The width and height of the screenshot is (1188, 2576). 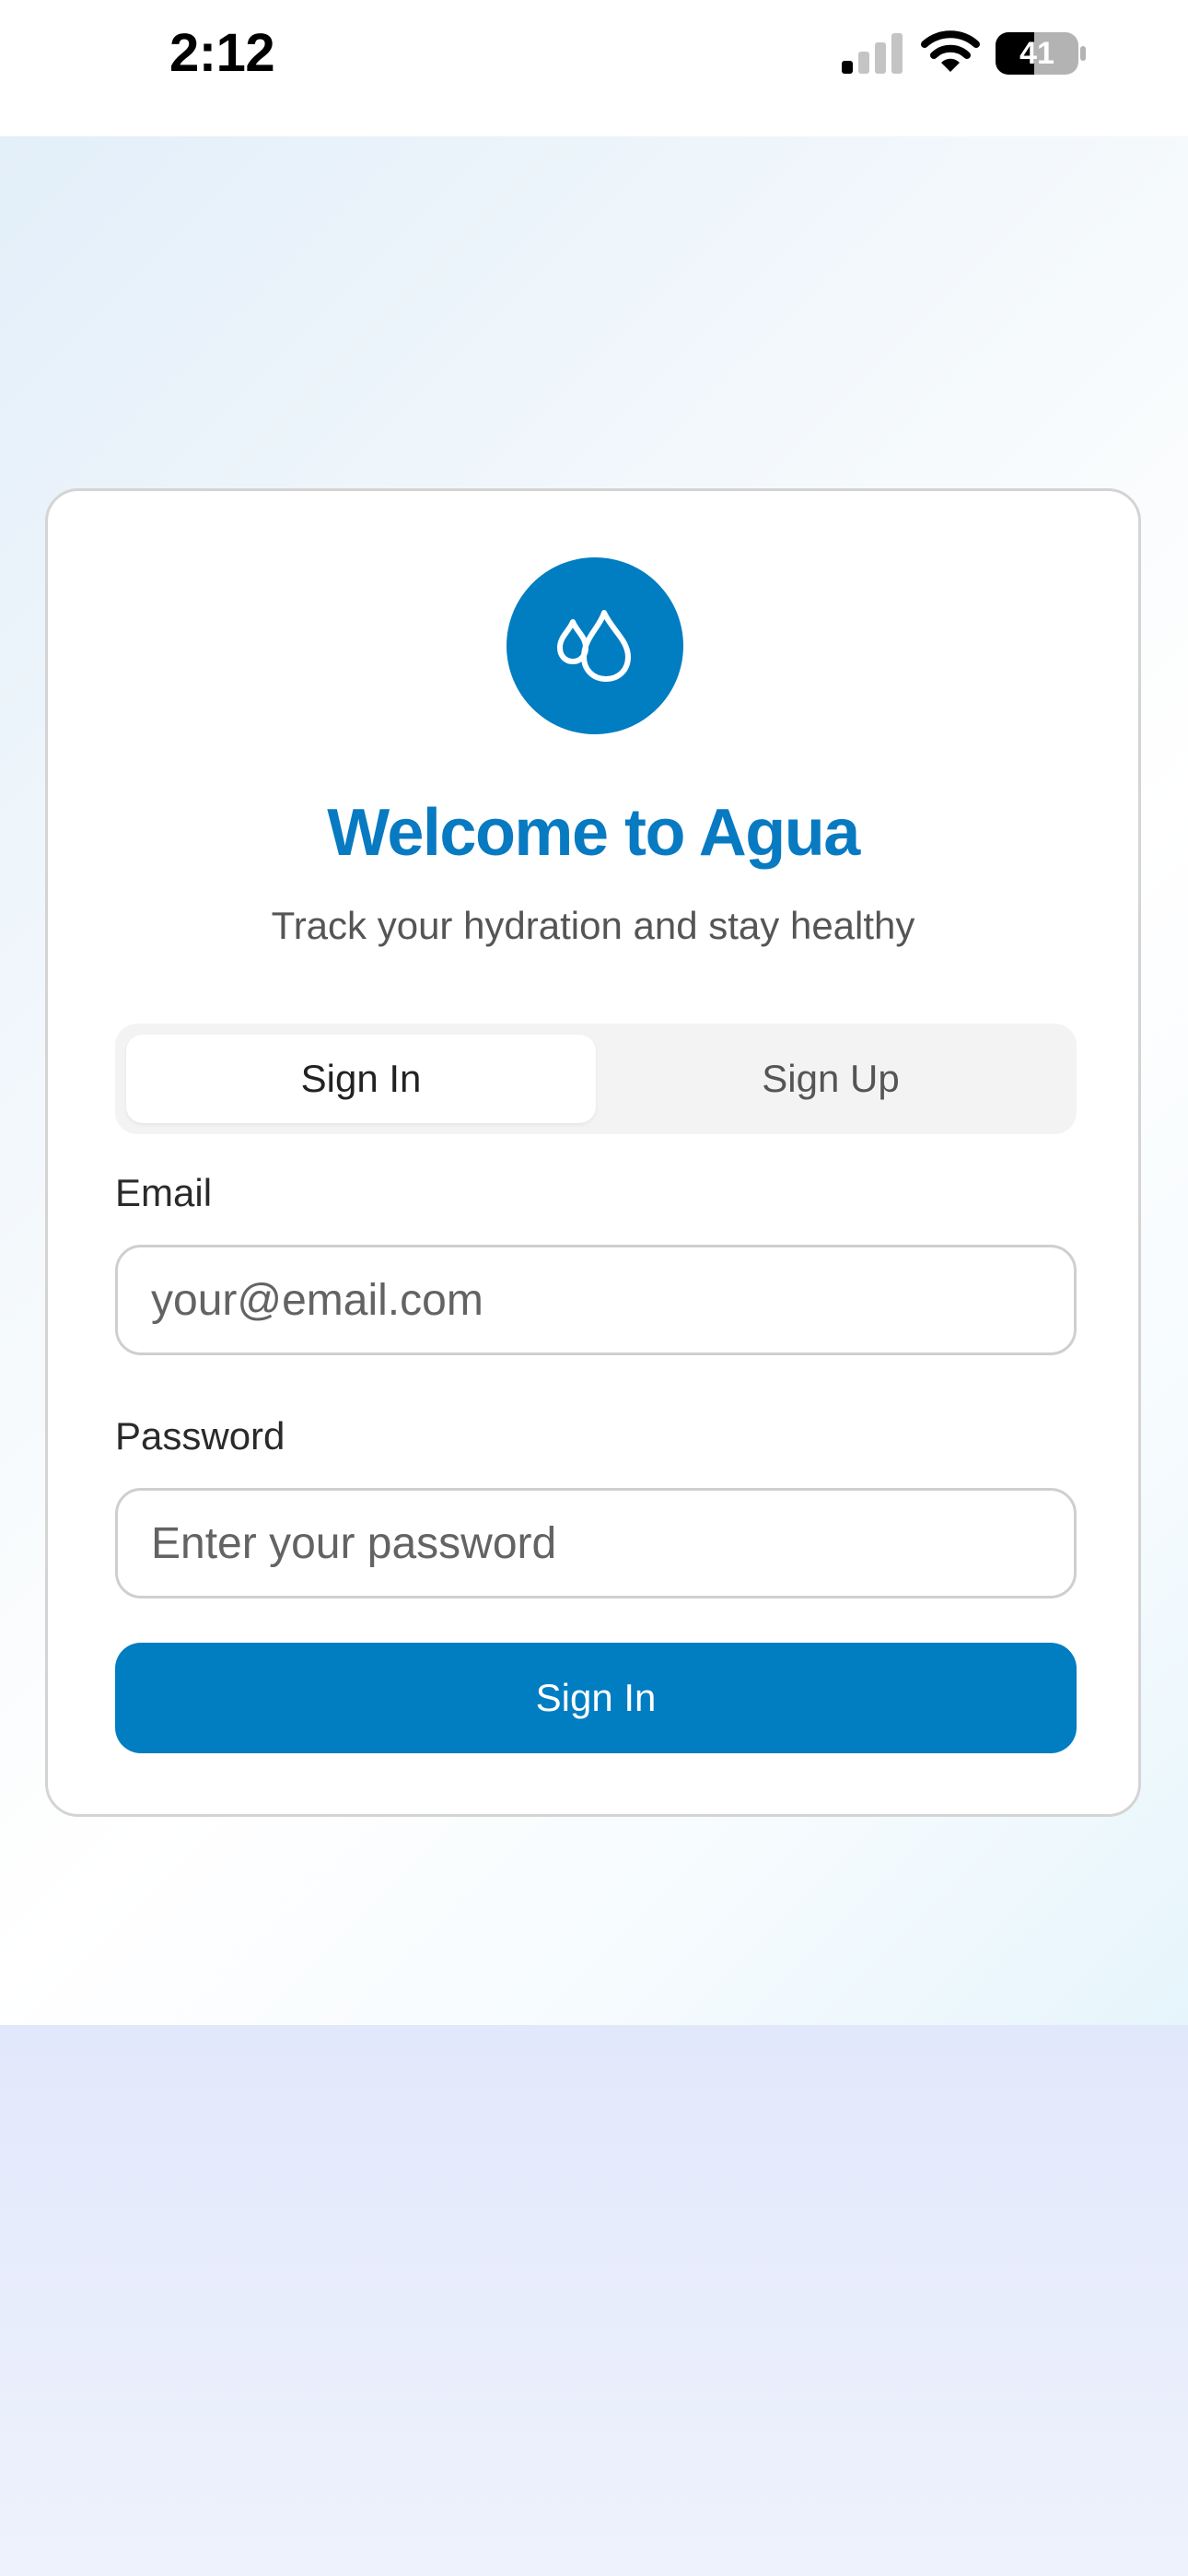 What do you see at coordinates (596, 1698) in the screenshot?
I see `sign-in-button: Sign In` at bounding box center [596, 1698].